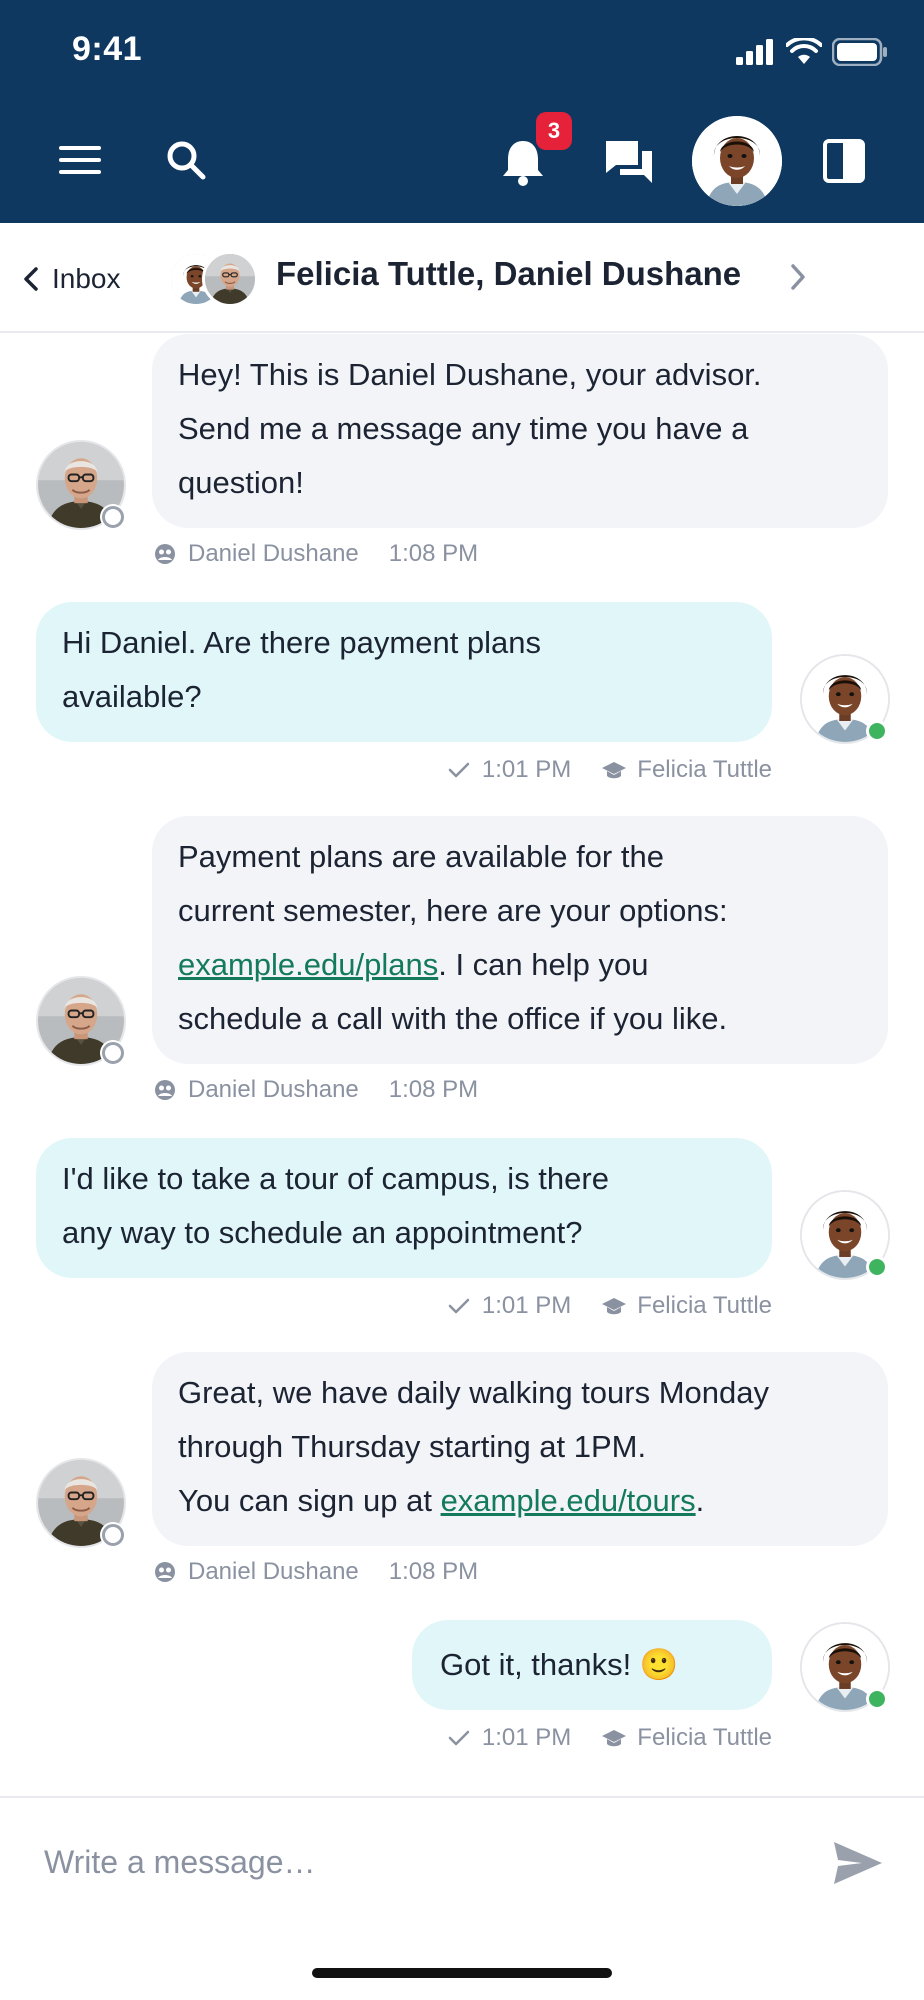 The height and width of the screenshot is (2000, 924). I want to click on participant-avatar, so click(230, 279).